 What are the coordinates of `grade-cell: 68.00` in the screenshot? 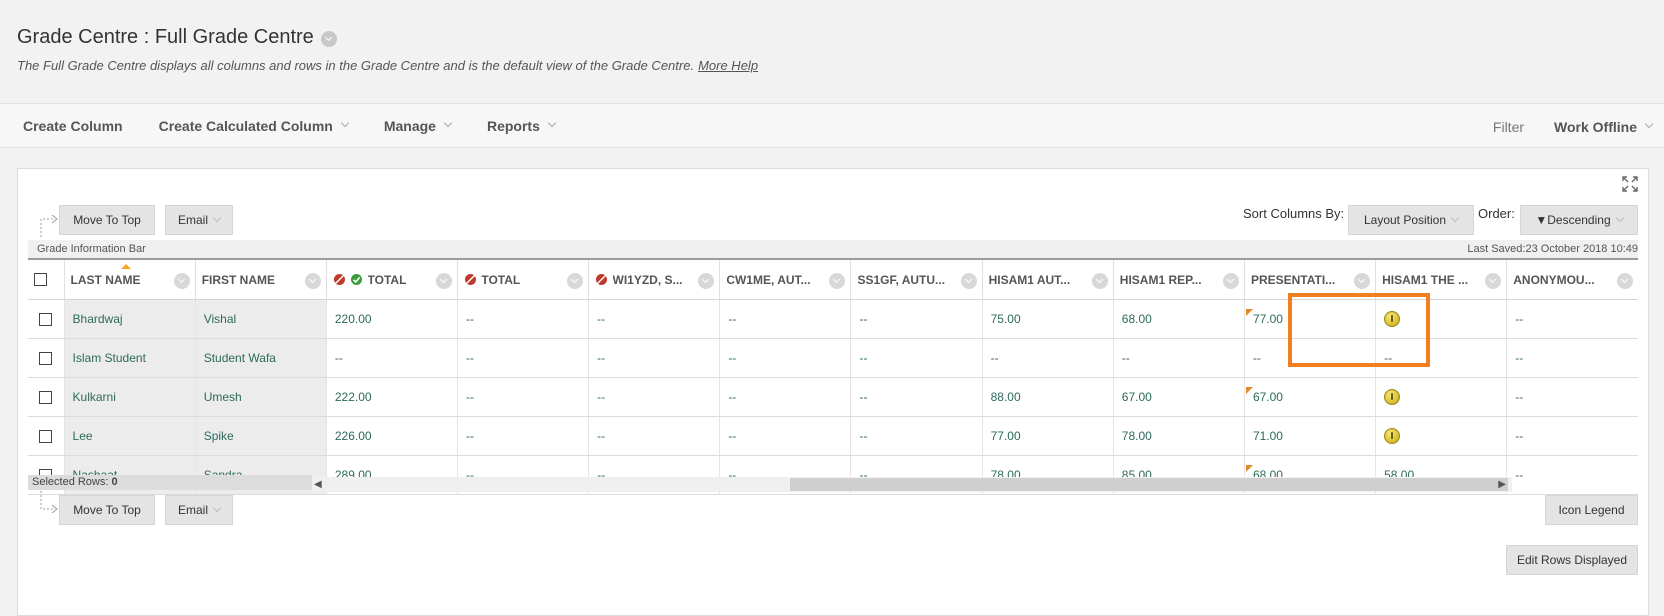 It's located at (1178, 319).